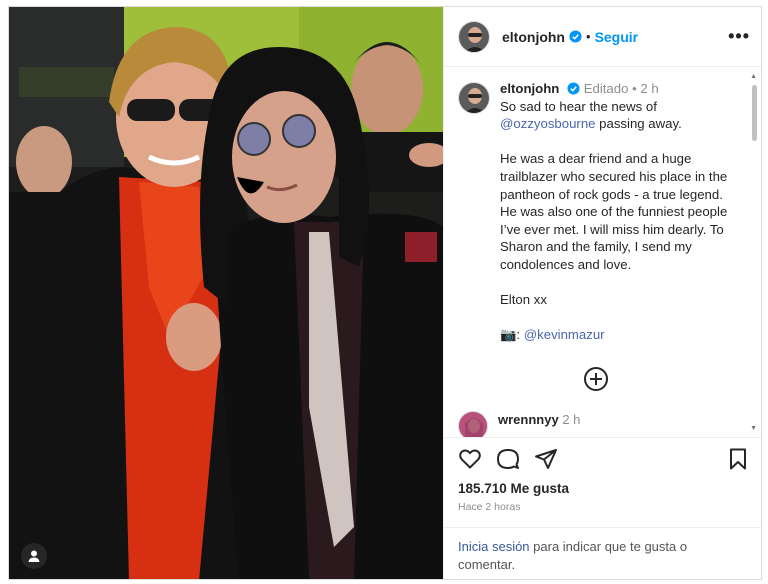 Image resolution: width=768 pixels, height=584 pixels. What do you see at coordinates (523, 300) in the screenshot?
I see `caption-signoff: Elton xx` at bounding box center [523, 300].